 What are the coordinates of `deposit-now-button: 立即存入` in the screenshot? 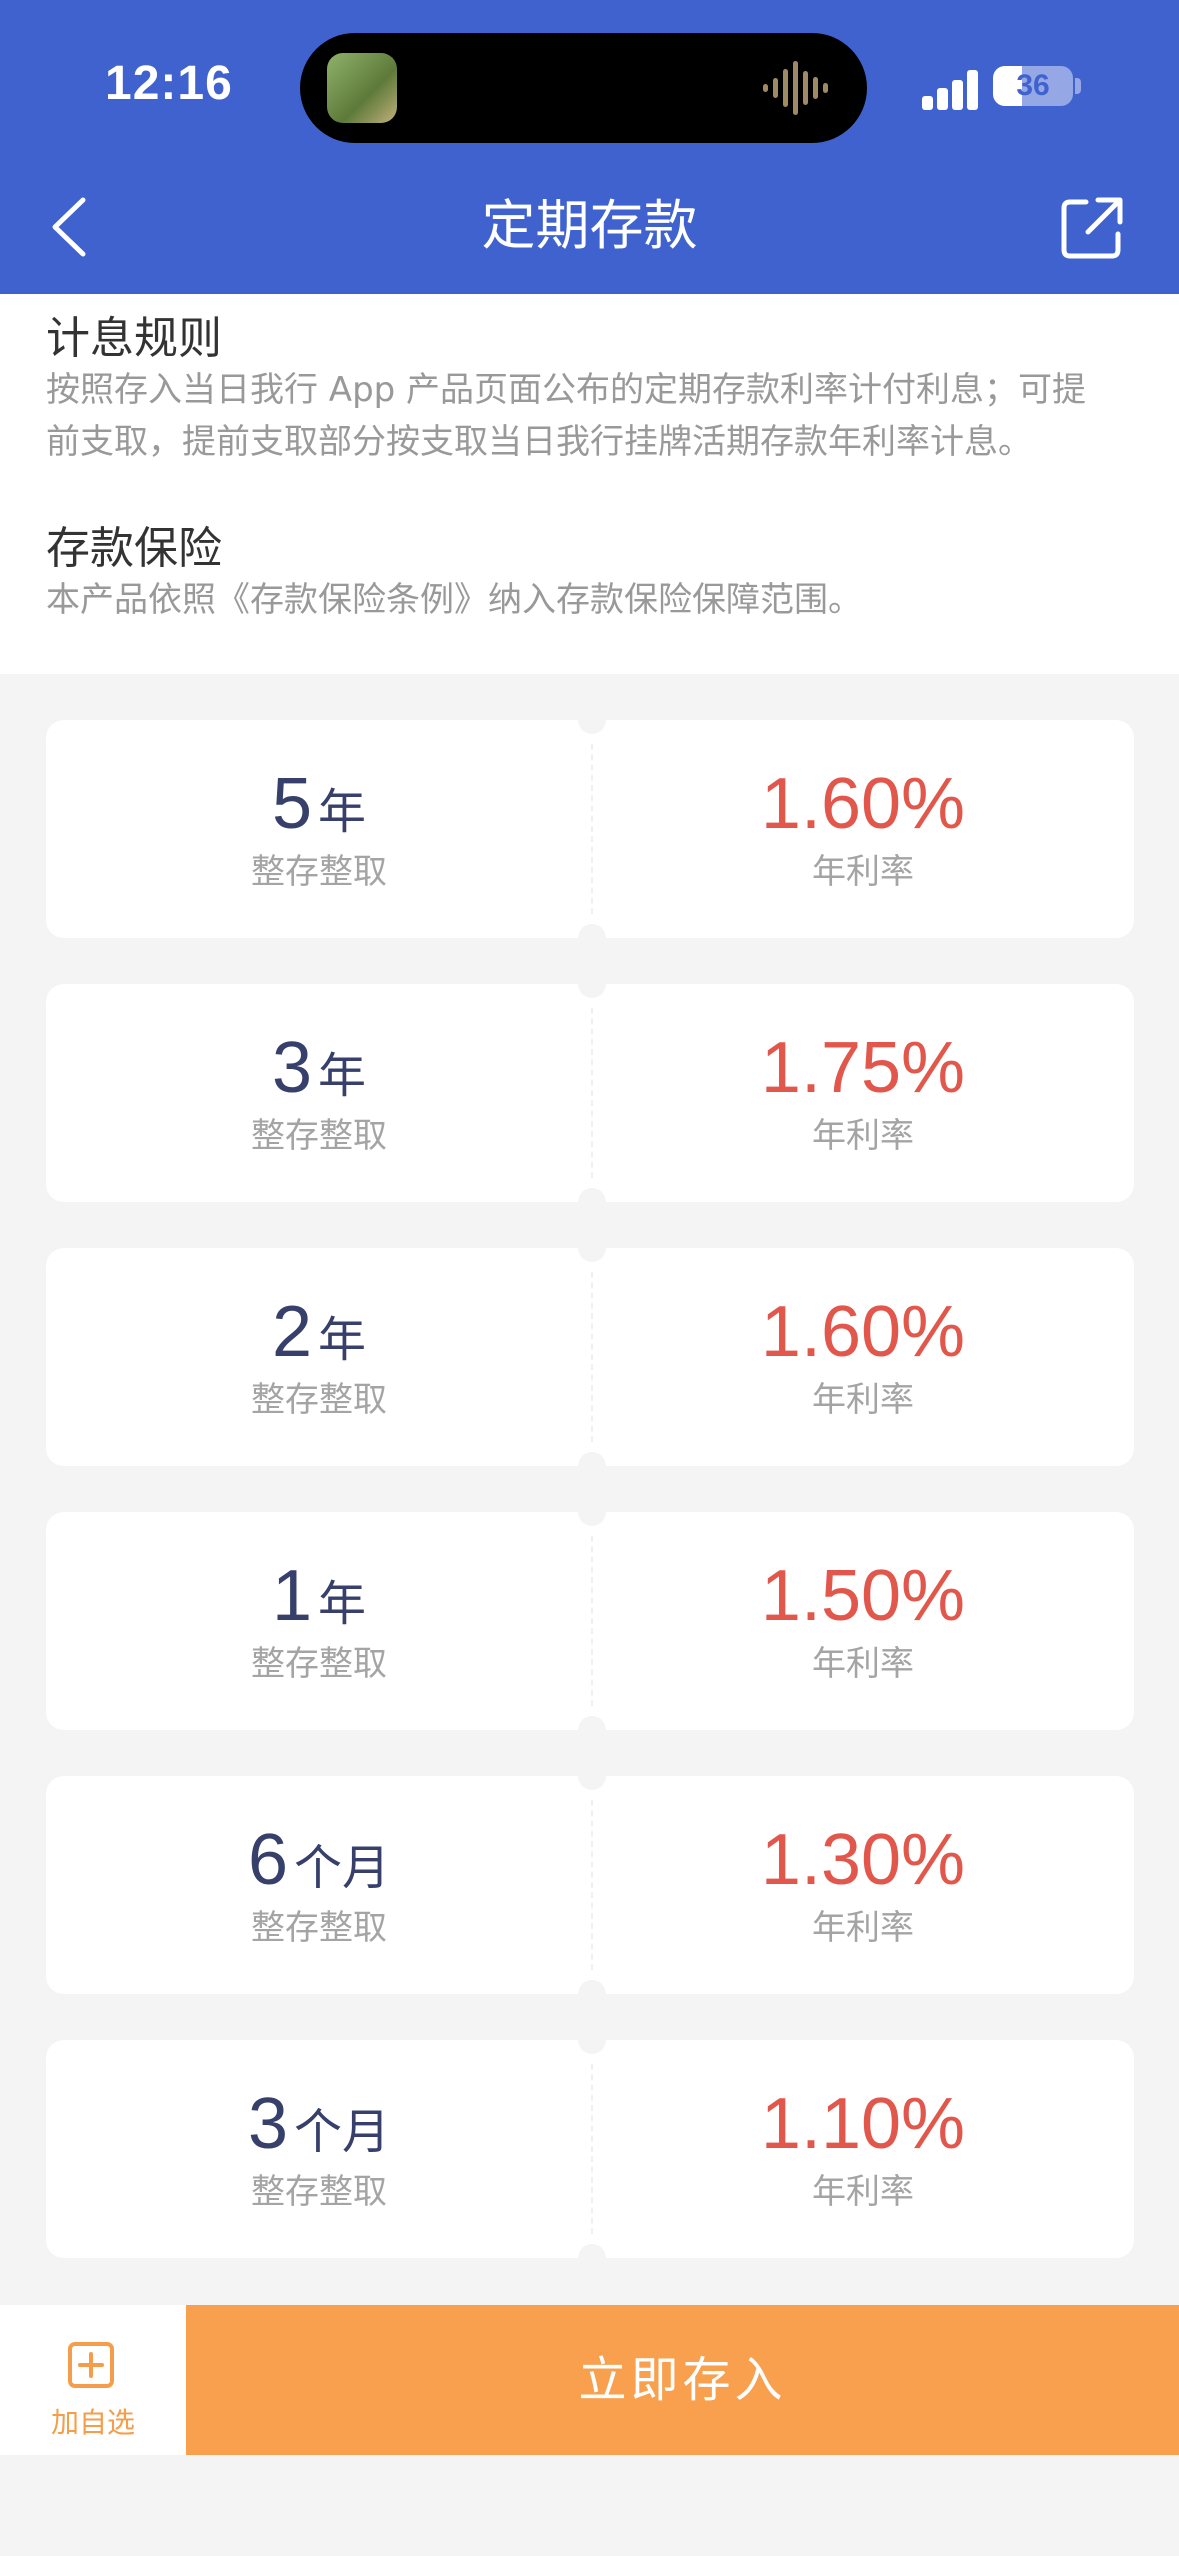 It's located at (682, 2380).